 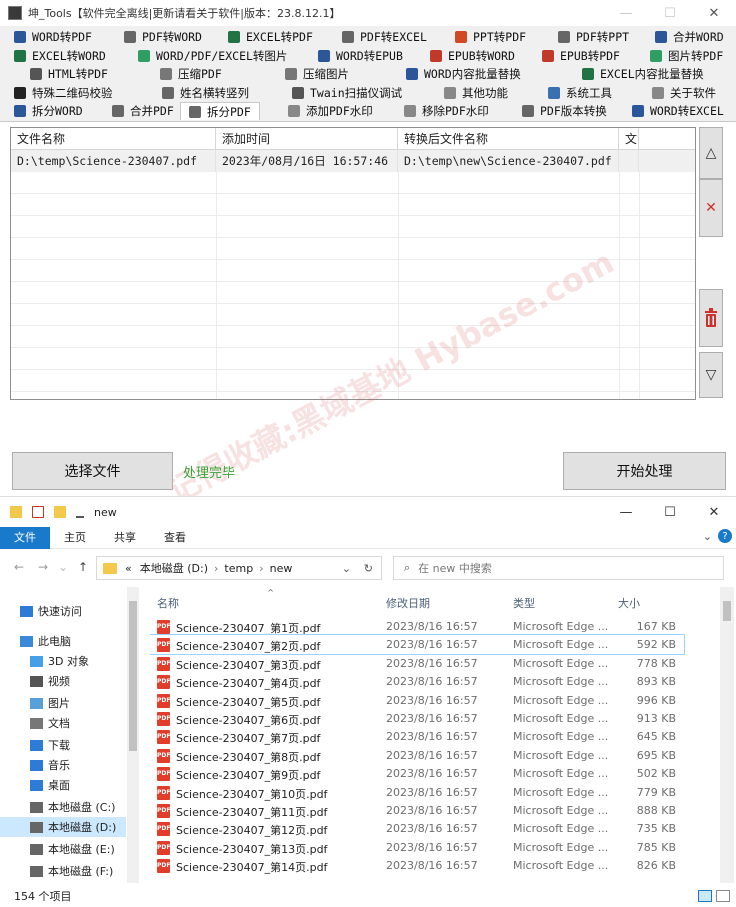 What do you see at coordinates (670, 512) in the screenshot?
I see `explorer-maximize-button: ☐` at bounding box center [670, 512].